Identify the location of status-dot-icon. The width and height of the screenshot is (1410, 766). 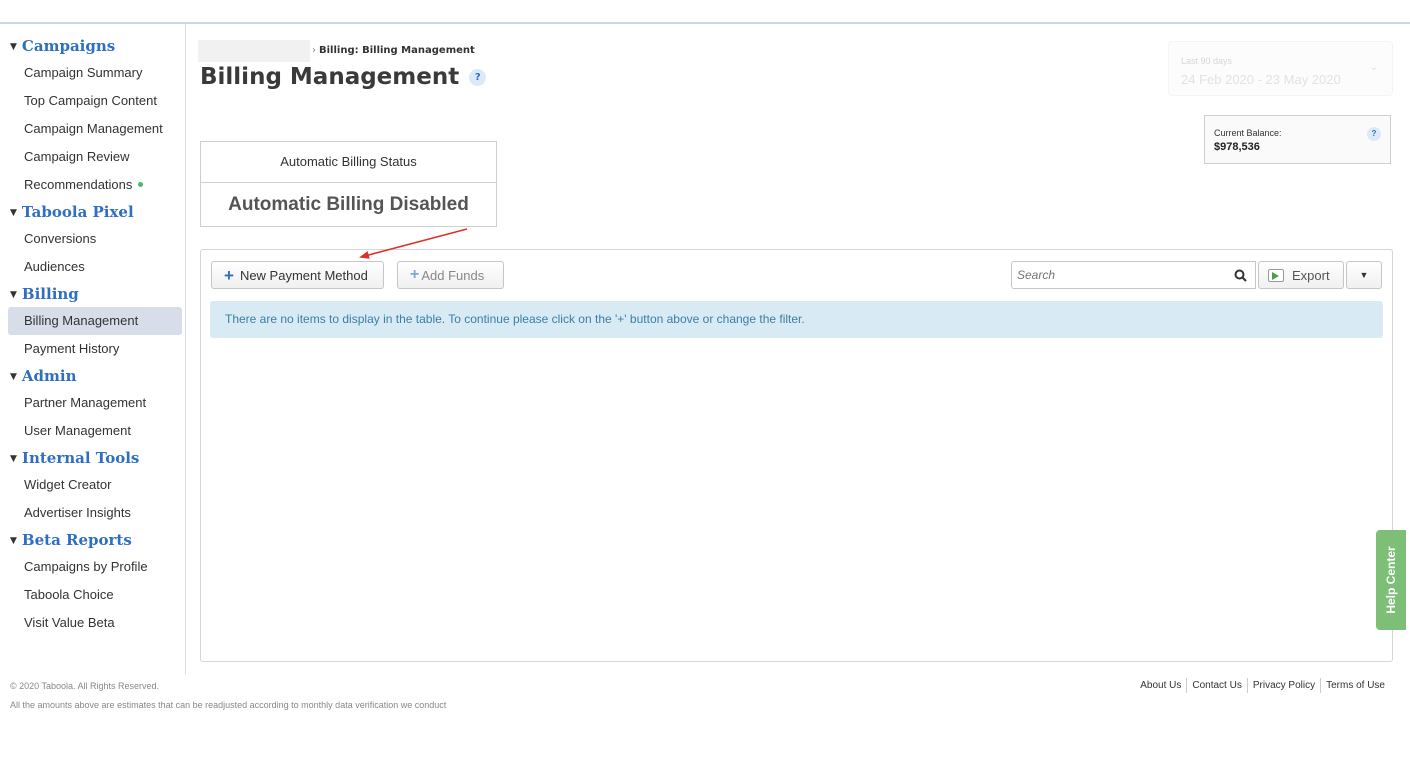
(141, 185).